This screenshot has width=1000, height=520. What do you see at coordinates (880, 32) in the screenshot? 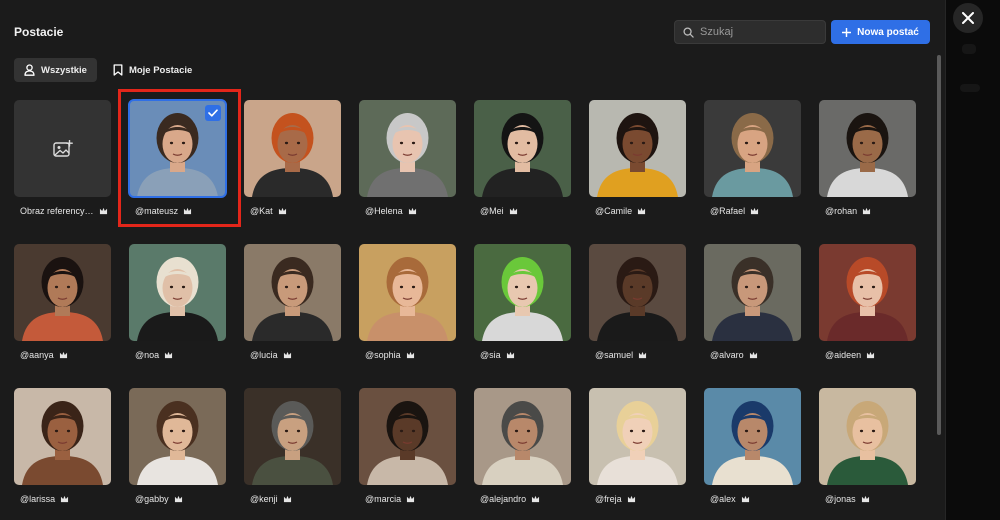
I see `new-character-button: Nowa postać` at bounding box center [880, 32].